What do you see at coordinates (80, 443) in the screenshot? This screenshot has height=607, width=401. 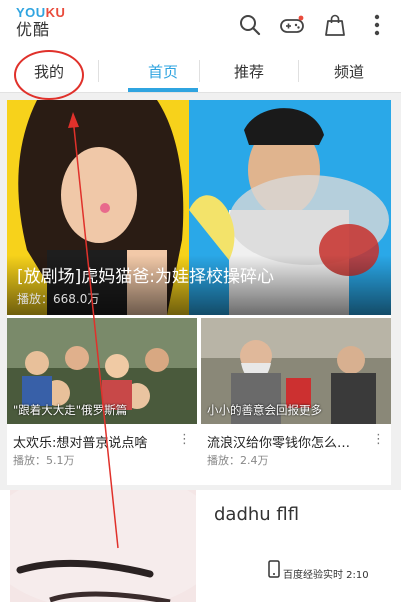 I see `video-title: 太欢乐:想对普京说点啥` at bounding box center [80, 443].